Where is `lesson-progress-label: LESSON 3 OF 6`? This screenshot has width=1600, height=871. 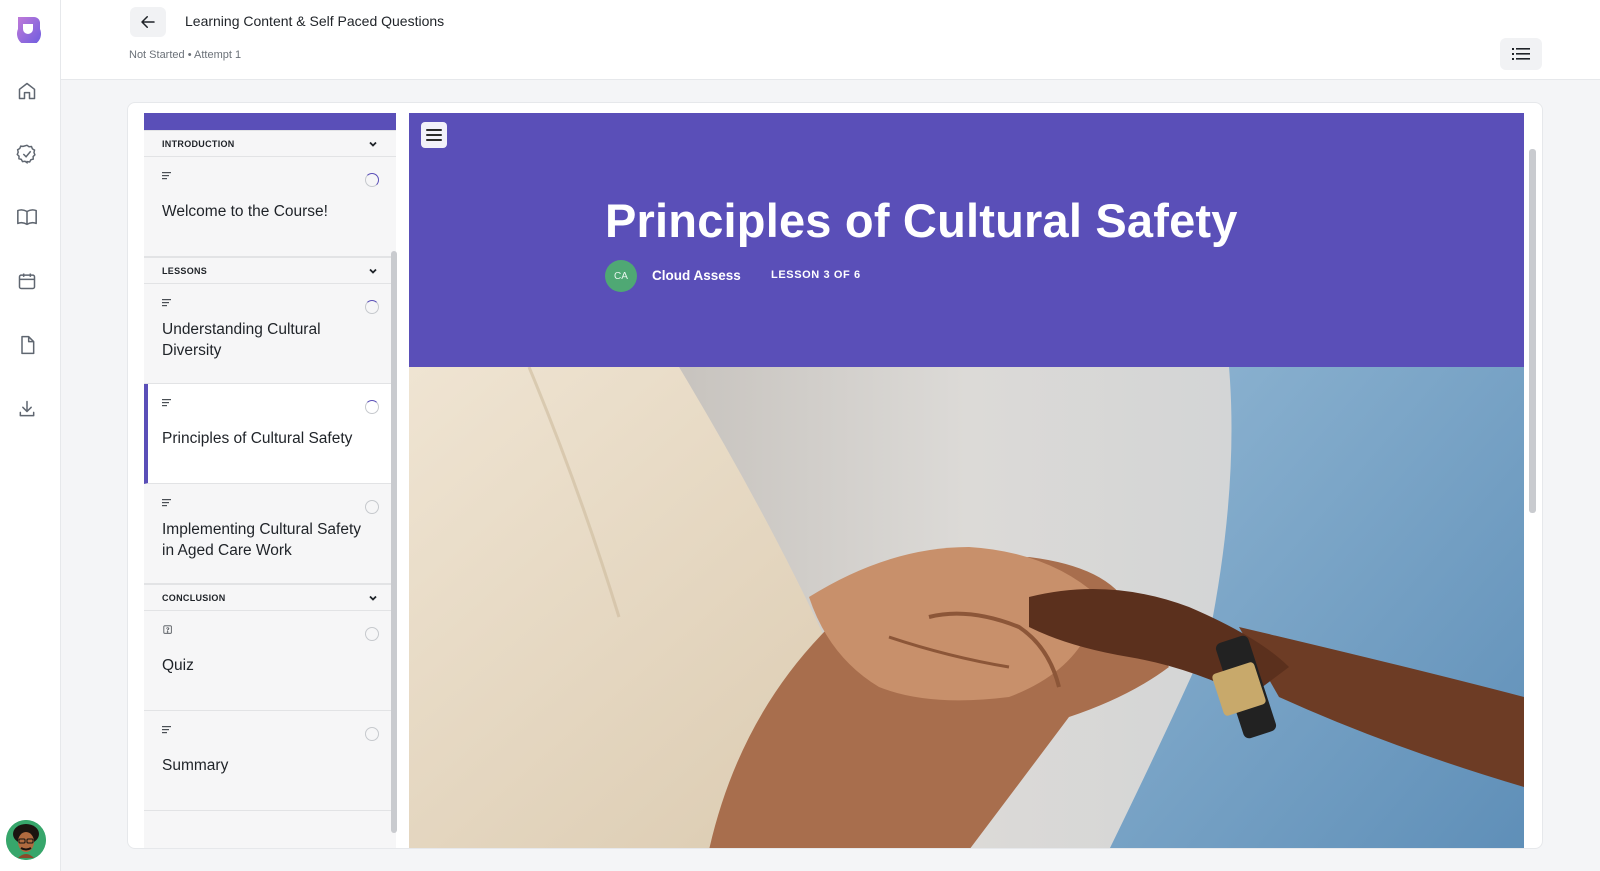
lesson-progress-label: LESSON 3 OF 6 is located at coordinates (816, 275).